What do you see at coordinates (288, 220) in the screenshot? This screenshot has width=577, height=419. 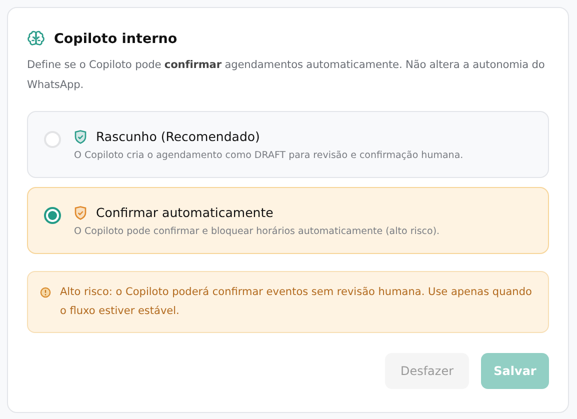 I see `option-card: Confirmar automaticamente O Copiloto pode confirmar e bloquear horários automaticamente (alto risco).` at bounding box center [288, 220].